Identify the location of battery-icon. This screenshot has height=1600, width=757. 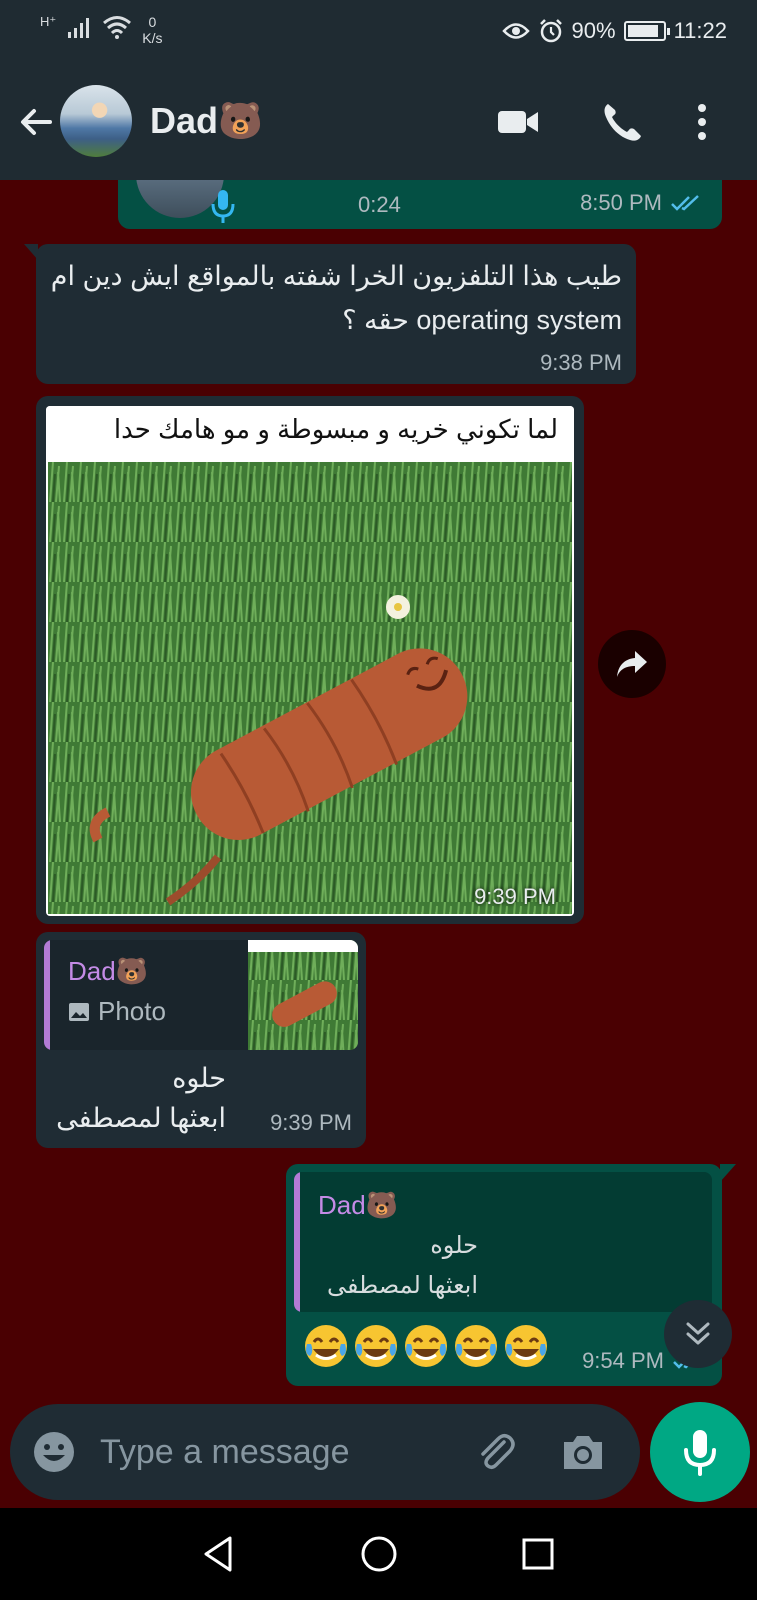
(646, 31).